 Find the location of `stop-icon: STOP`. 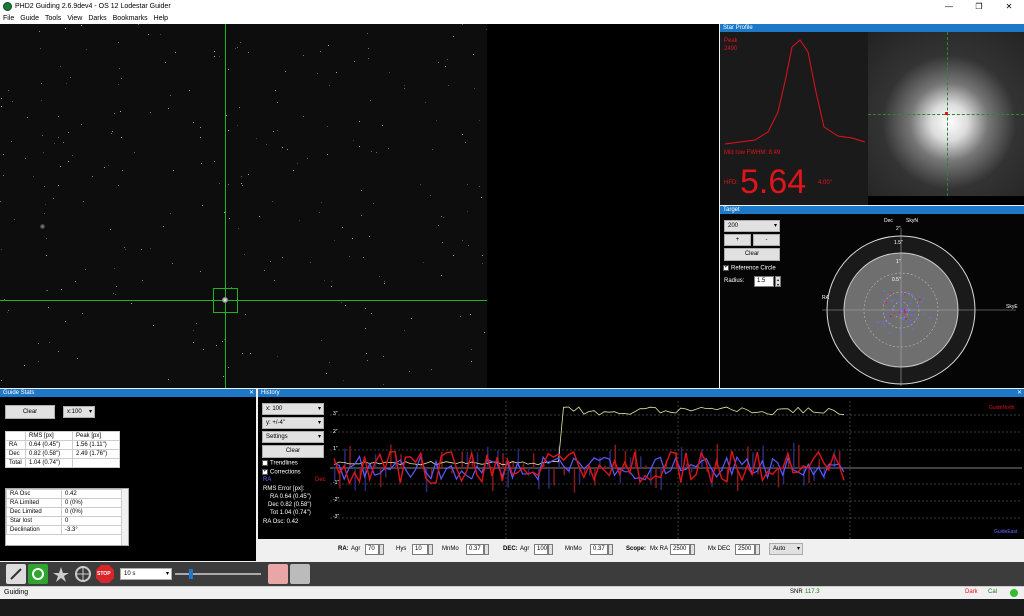

stop-icon: STOP is located at coordinates (105, 574).